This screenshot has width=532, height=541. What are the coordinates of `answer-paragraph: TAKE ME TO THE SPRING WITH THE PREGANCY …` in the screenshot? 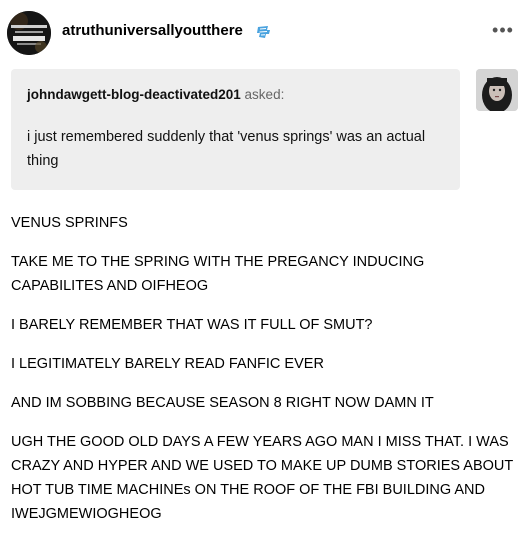 It's located at (218, 274).